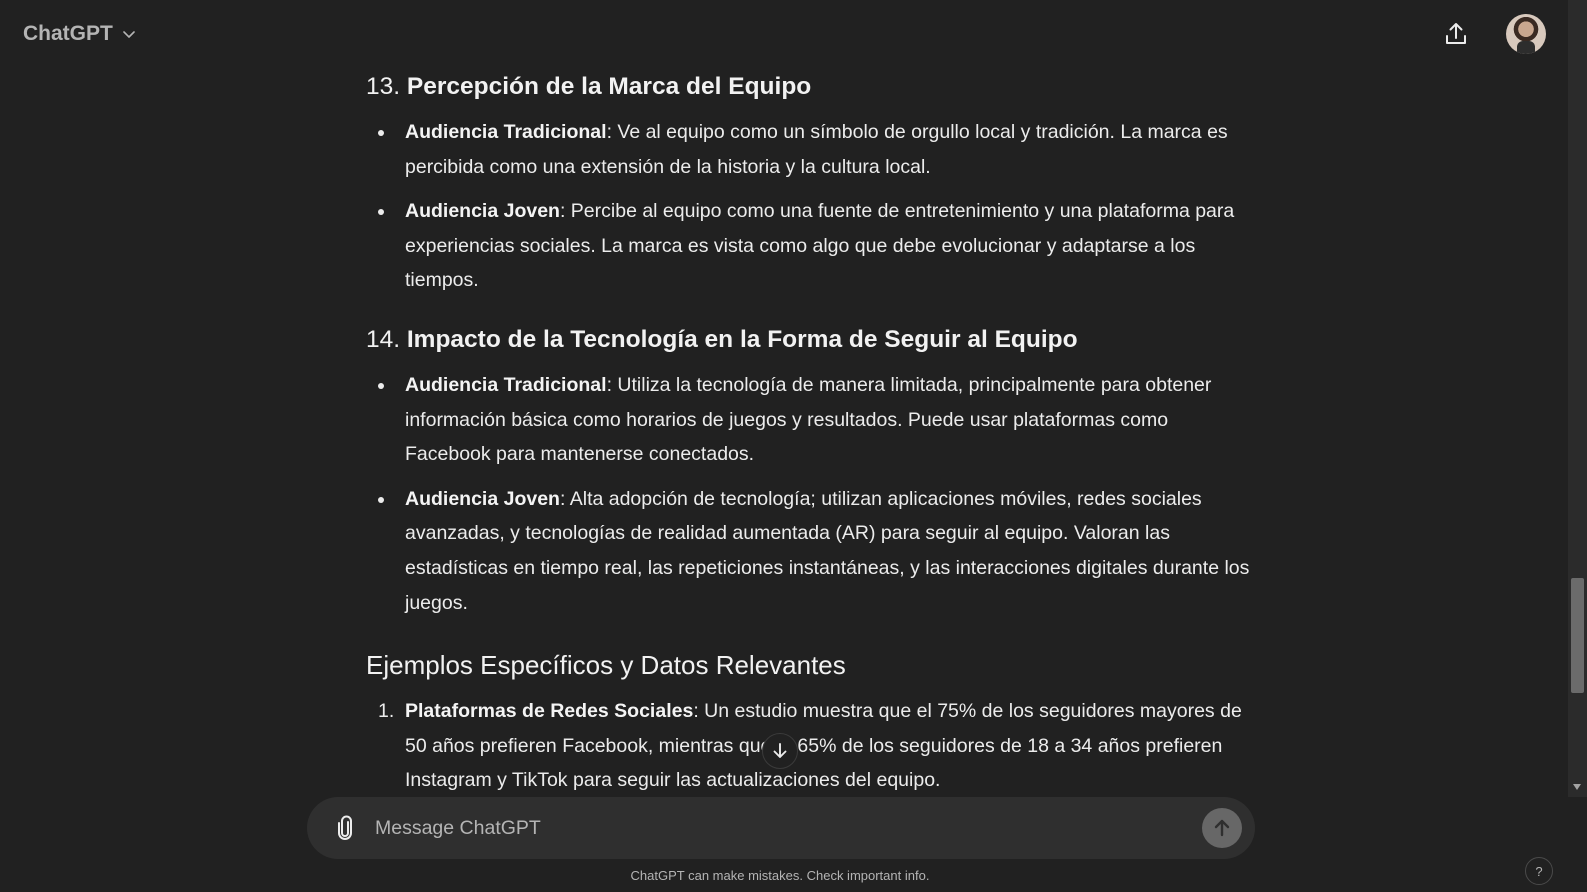 The height and width of the screenshot is (892, 1587). I want to click on share-button, so click(1456, 34).